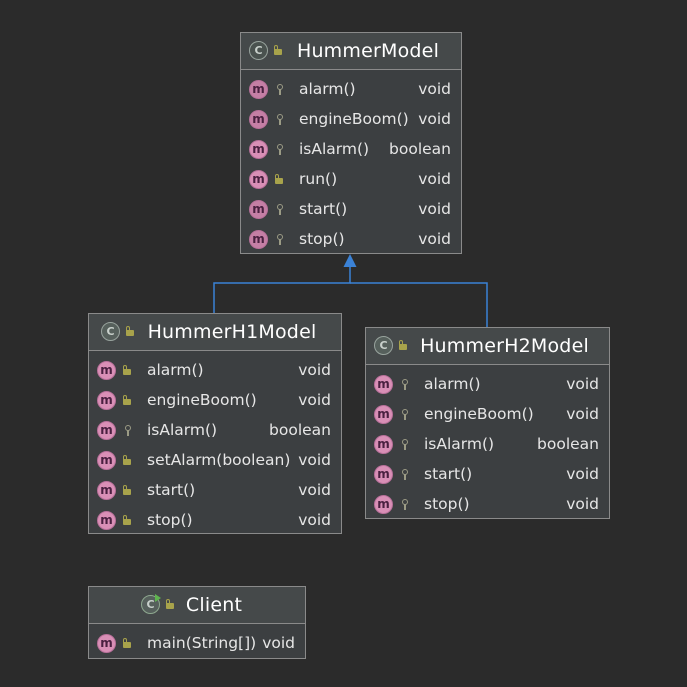 The image size is (687, 687). I want to click on class-header: C Client, so click(197, 605).